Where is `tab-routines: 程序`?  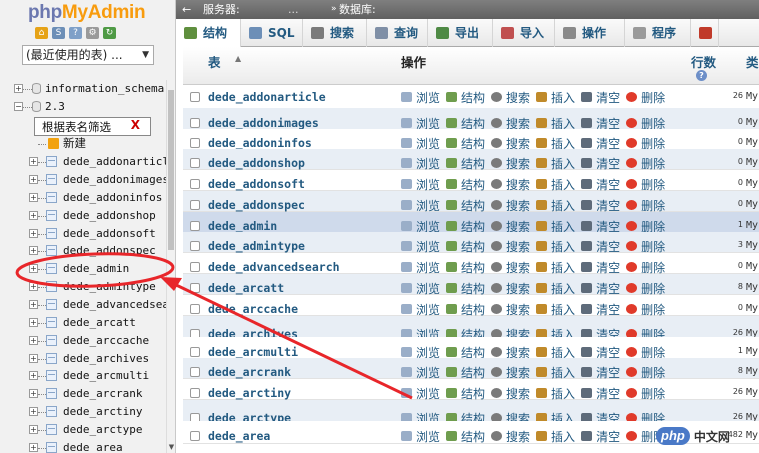 tab-routines: 程序 is located at coordinates (658, 33).